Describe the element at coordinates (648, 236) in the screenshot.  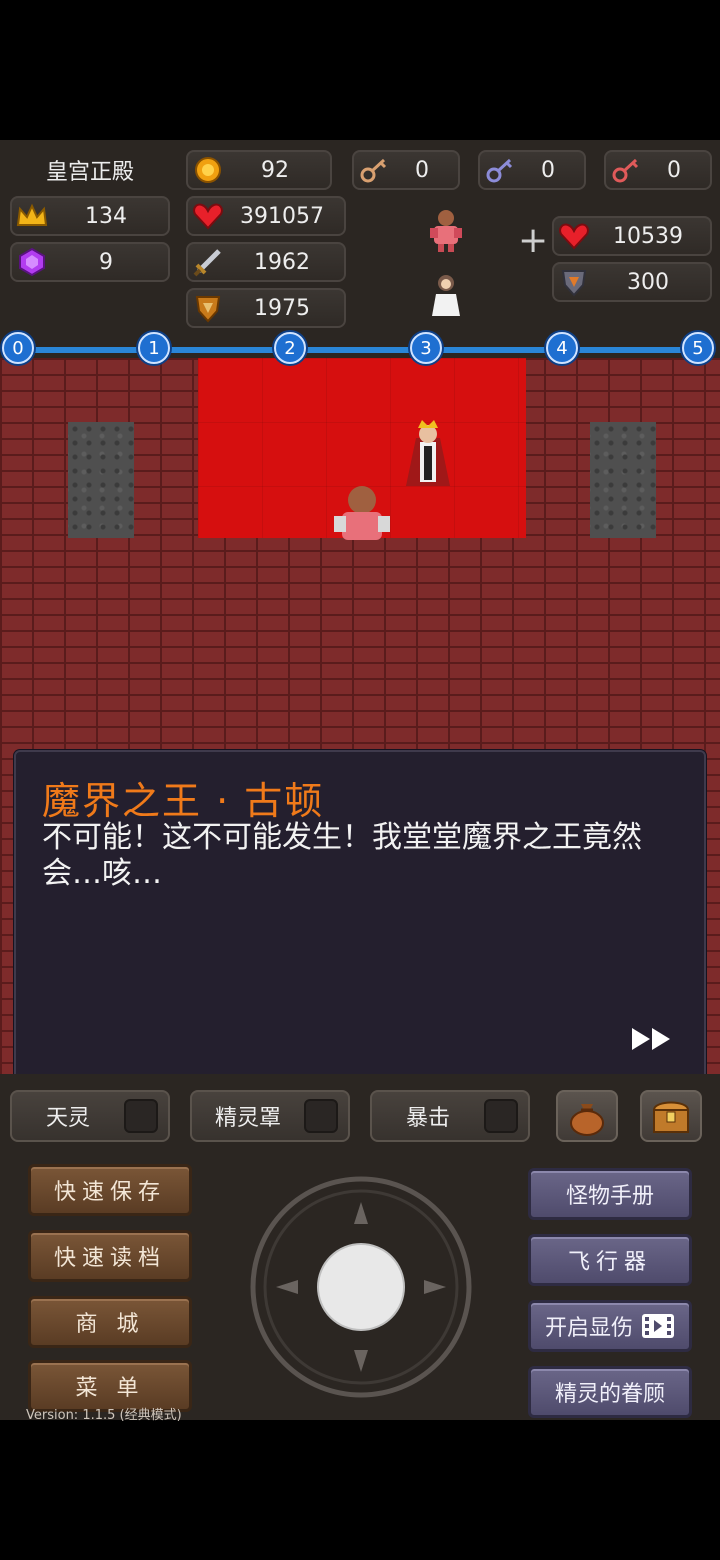
I see `bonus-hp-value: 10539` at that location.